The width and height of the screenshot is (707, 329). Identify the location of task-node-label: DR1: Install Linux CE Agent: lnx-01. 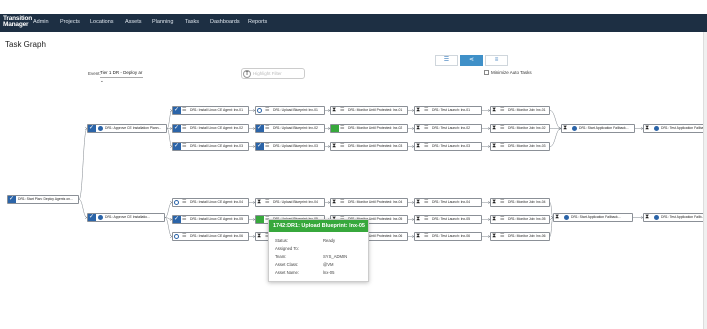
(216, 110).